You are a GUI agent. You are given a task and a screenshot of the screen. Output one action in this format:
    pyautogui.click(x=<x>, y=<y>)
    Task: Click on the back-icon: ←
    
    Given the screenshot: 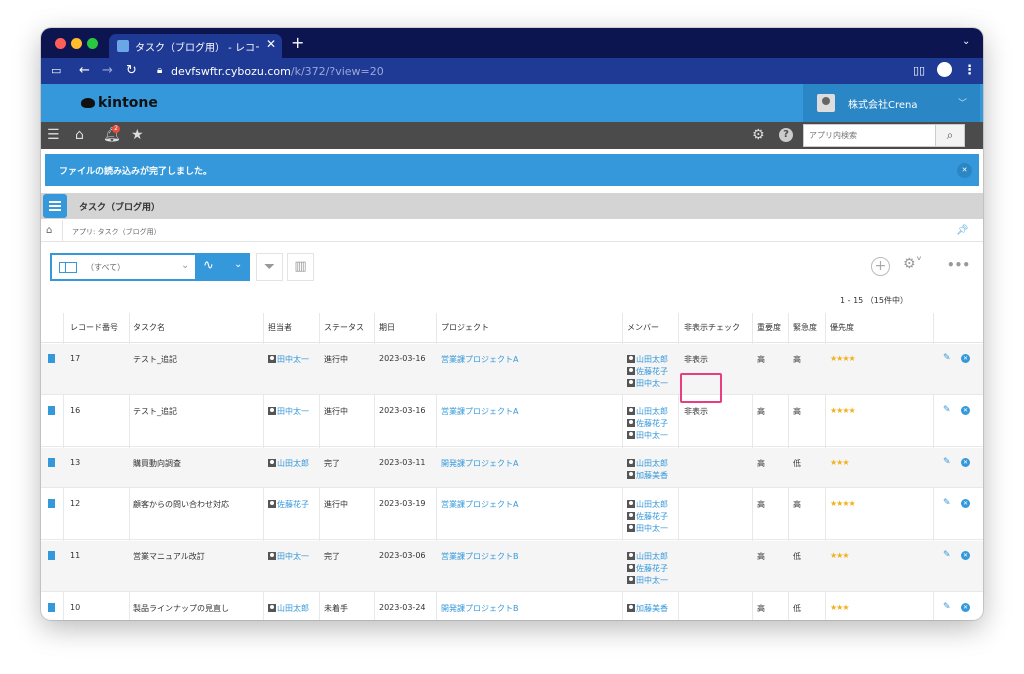 What is the action you would take?
    pyautogui.click(x=84, y=70)
    